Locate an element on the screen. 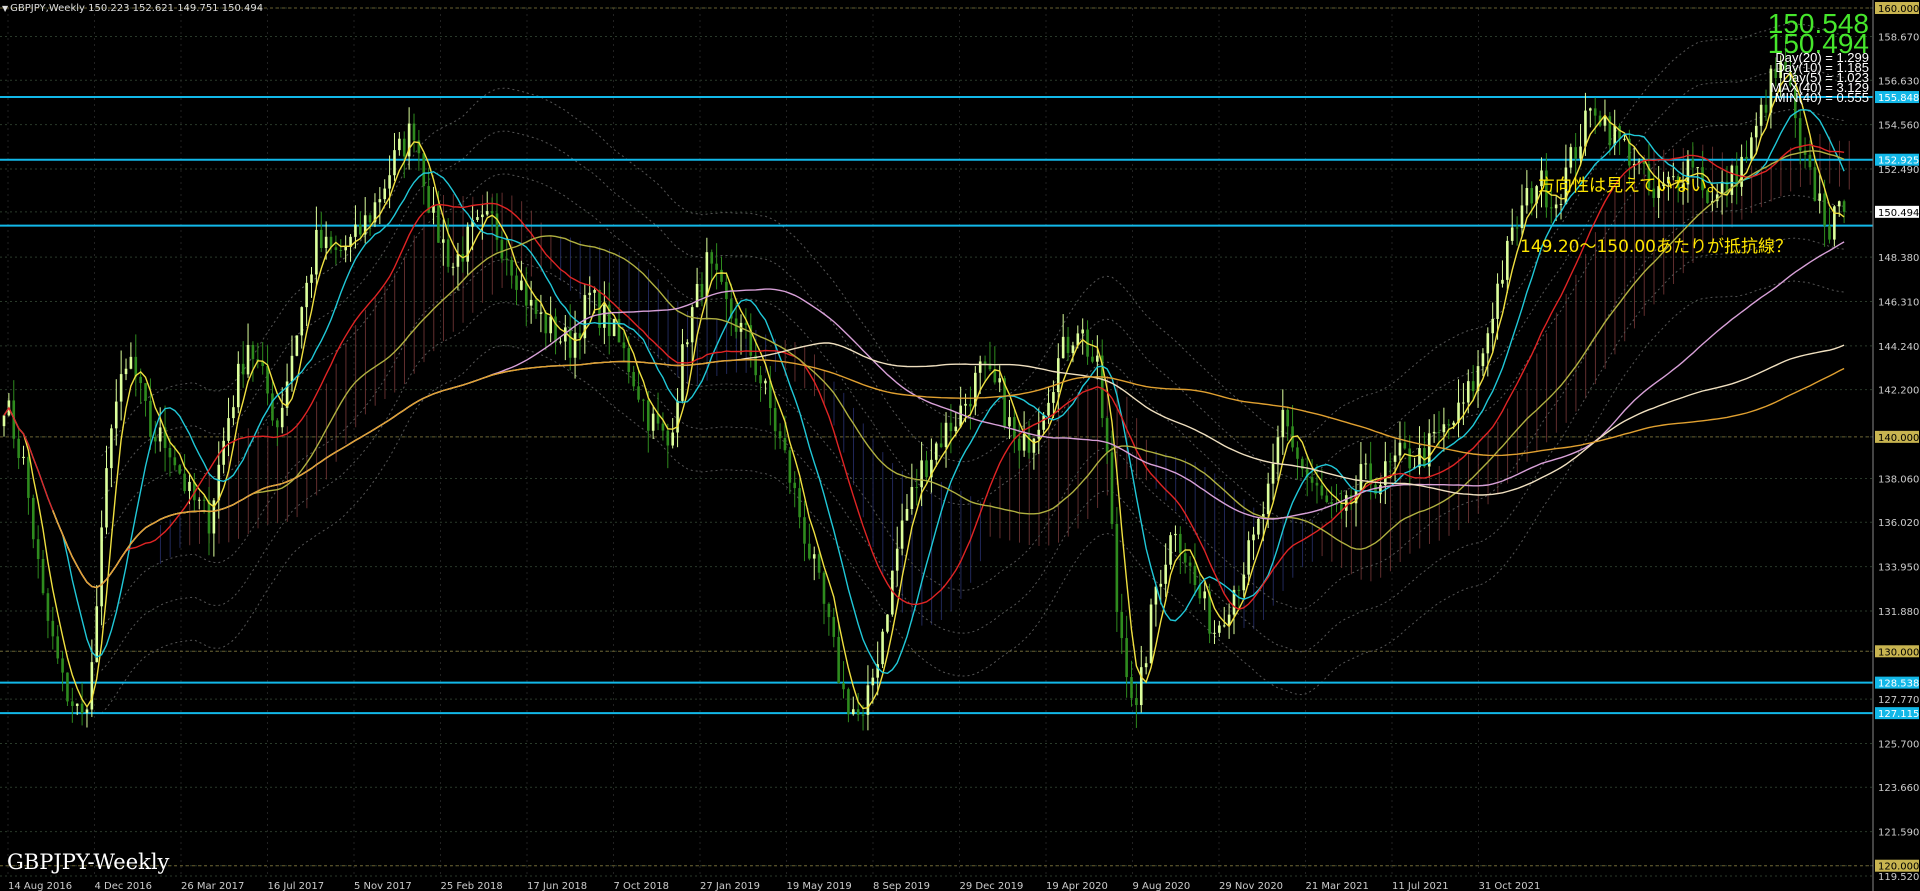  price-tick-label: 155.848 is located at coordinates (1898, 98).